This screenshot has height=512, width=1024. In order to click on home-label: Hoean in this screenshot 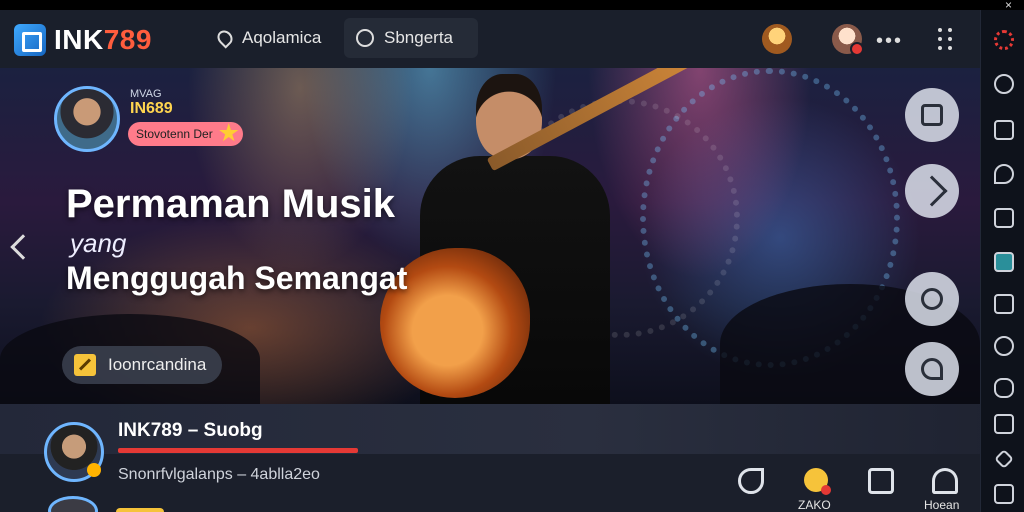, I will do `click(942, 505)`.